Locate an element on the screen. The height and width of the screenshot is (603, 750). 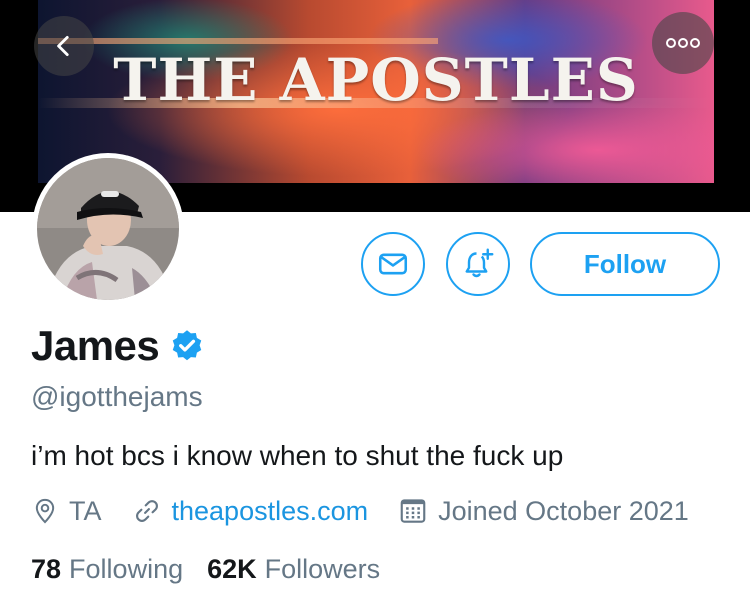
followers-count: 62K is located at coordinates (232, 569).